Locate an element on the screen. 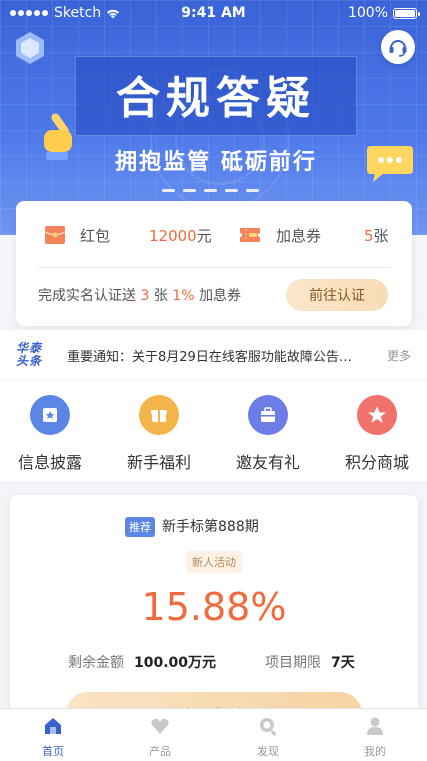  headline-logo: 华泰 头条 is located at coordinates (31, 355).